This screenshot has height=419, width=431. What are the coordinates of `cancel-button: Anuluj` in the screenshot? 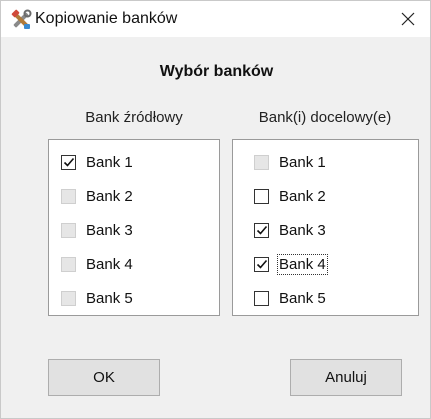 It's located at (346, 377).